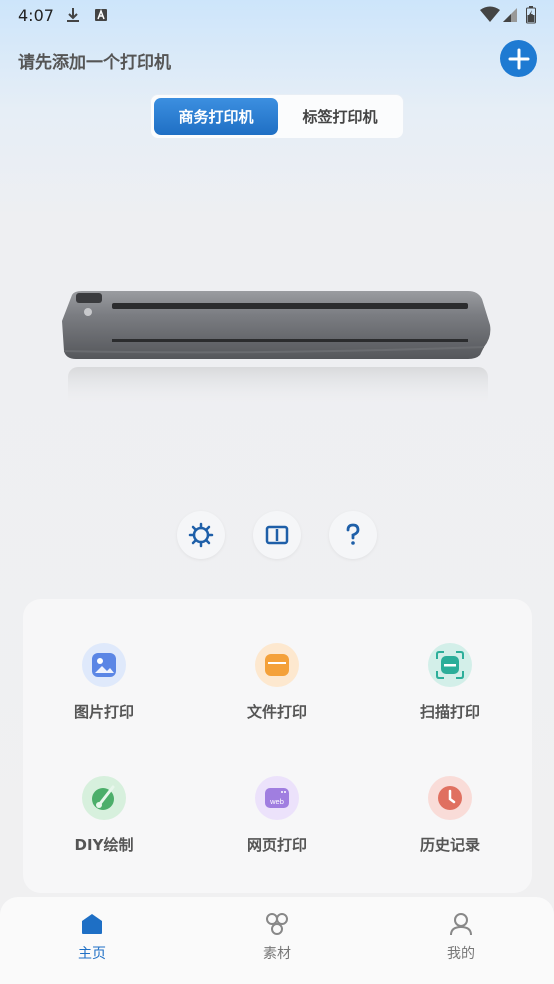 Image resolution: width=554 pixels, height=984 pixels. What do you see at coordinates (92, 924) in the screenshot?
I see `home-icon` at bounding box center [92, 924].